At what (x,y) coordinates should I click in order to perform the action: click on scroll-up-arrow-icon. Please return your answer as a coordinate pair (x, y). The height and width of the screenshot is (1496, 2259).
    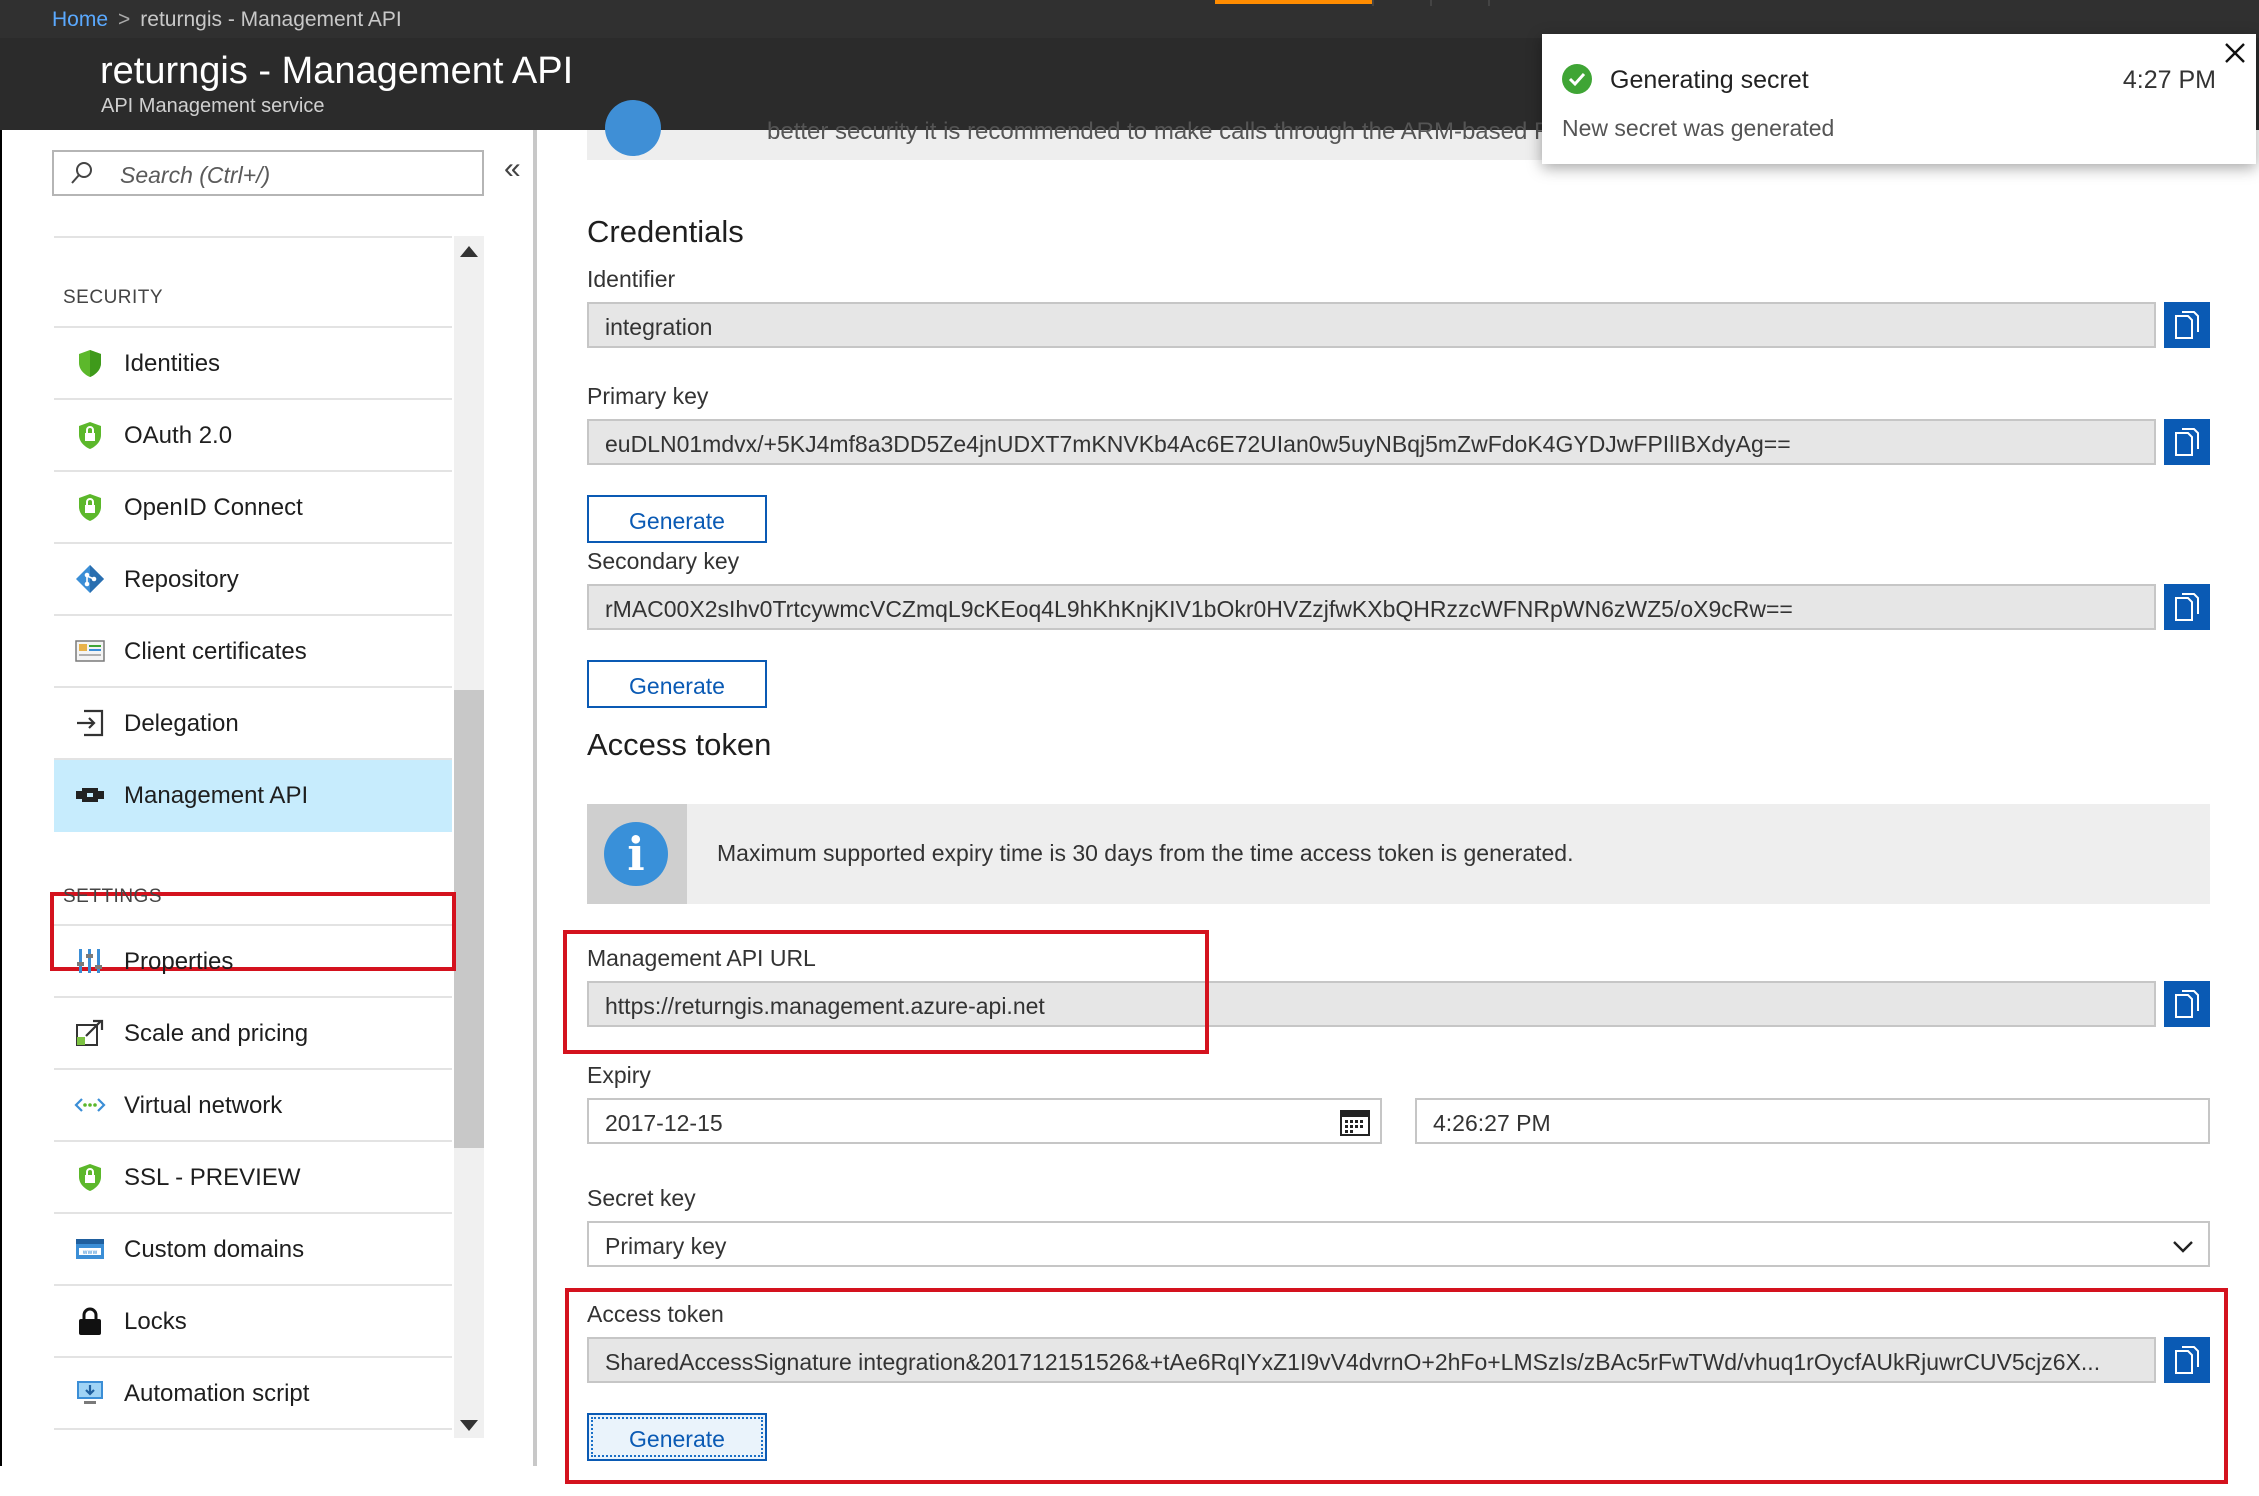
    Looking at the image, I should click on (469, 251).